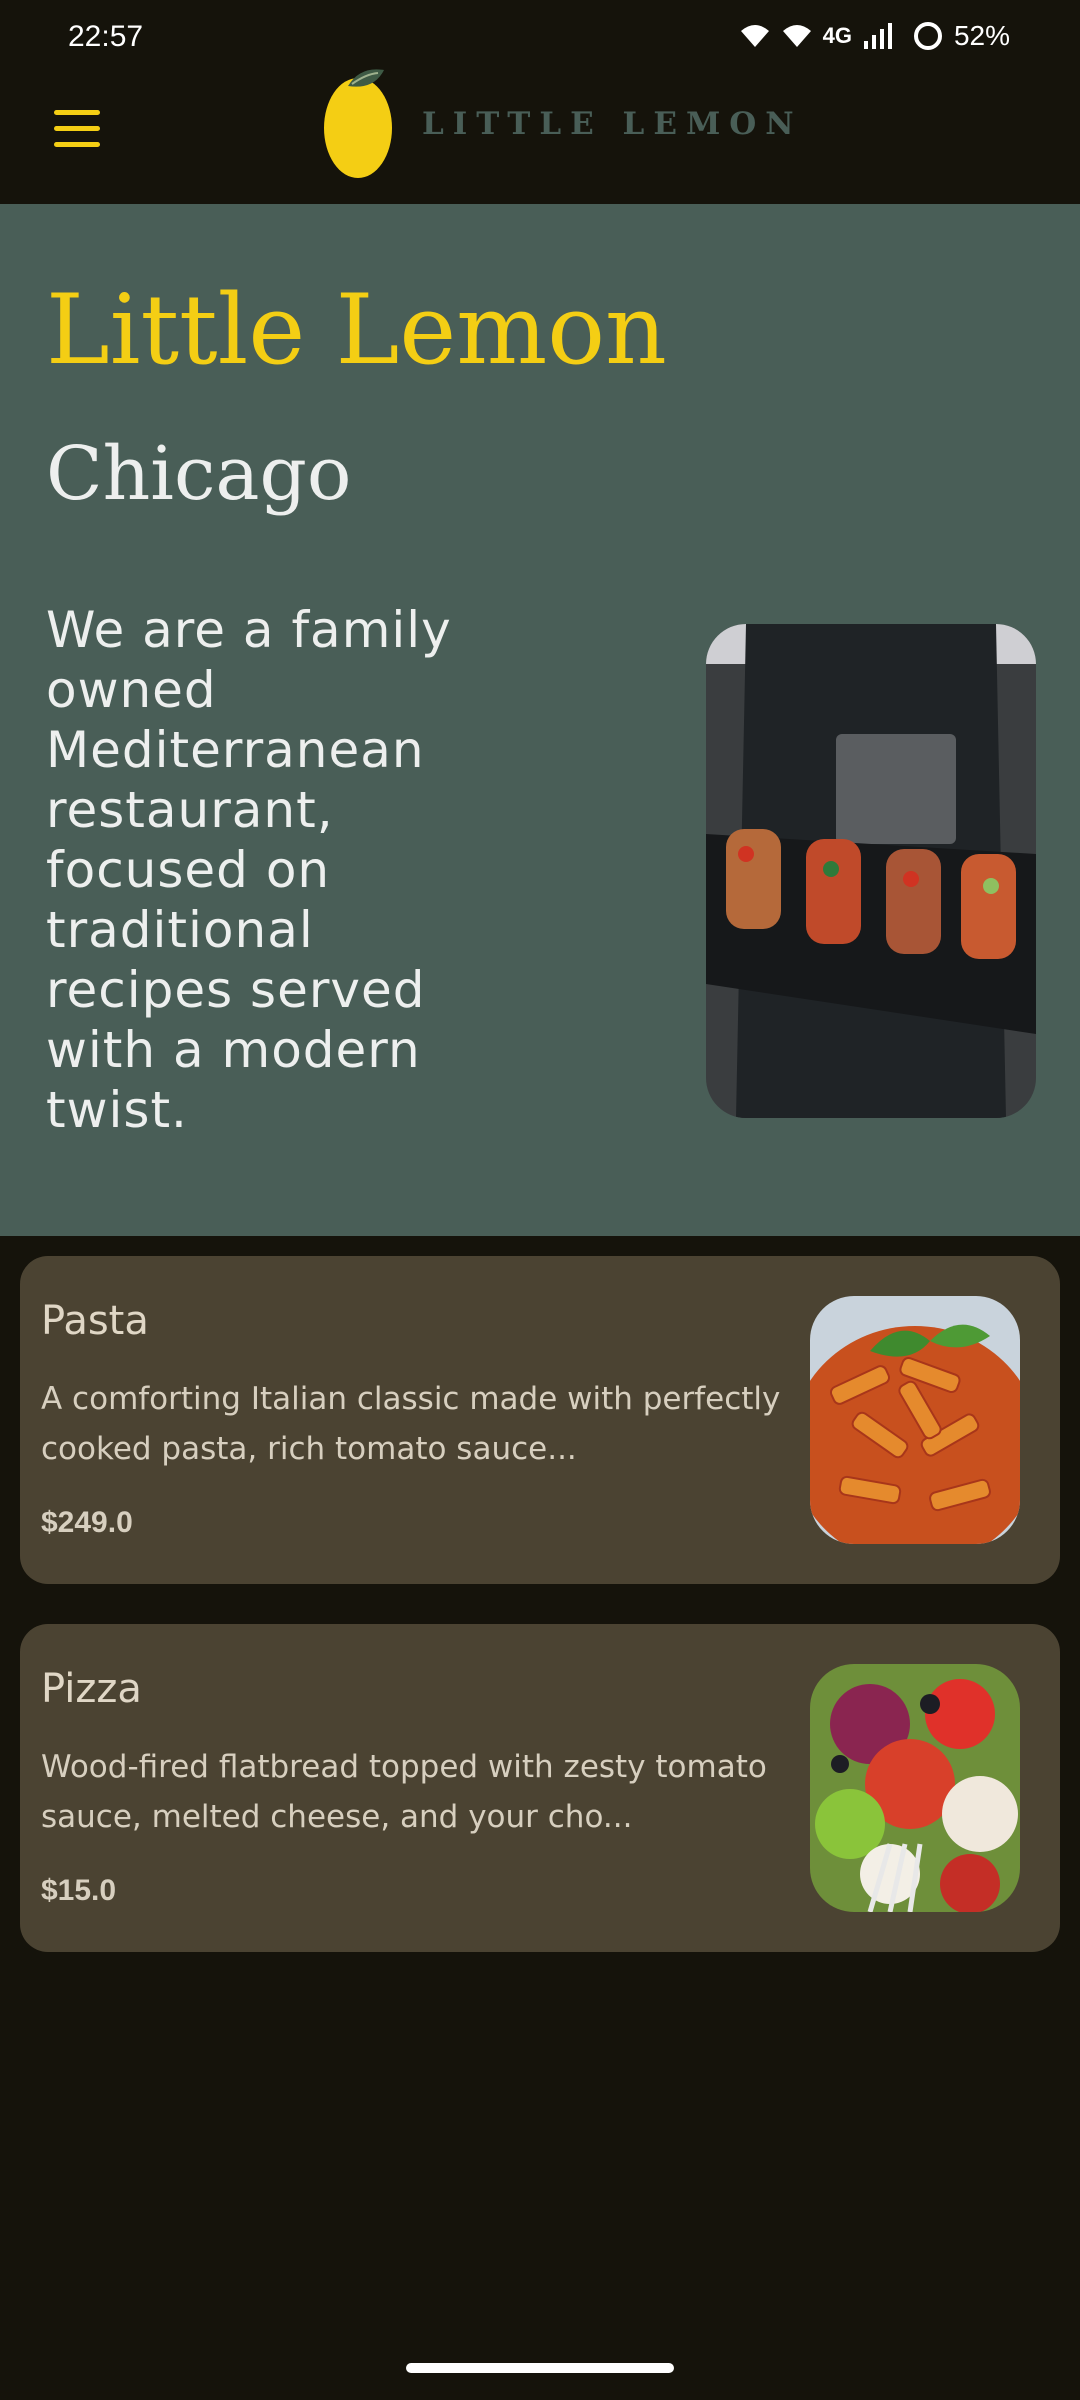  I want to click on menu-item-name: Pizza, so click(91, 1689).